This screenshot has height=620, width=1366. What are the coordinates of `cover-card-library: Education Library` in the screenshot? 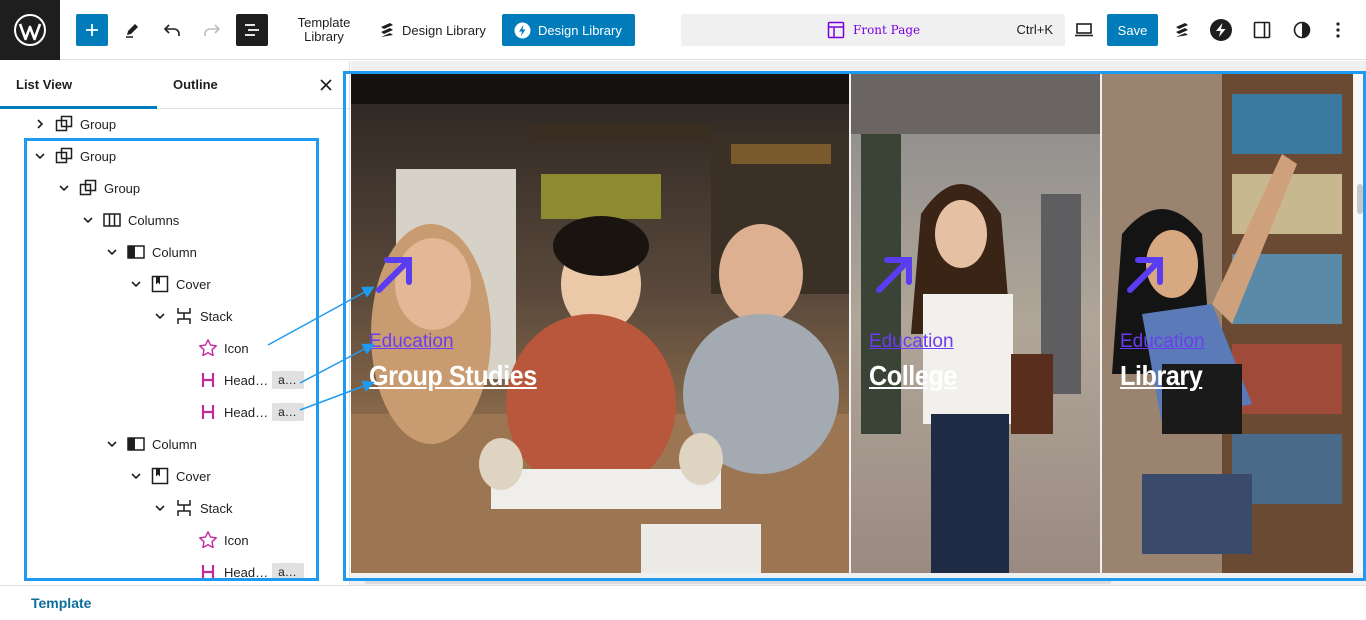 It's located at (1227, 323).